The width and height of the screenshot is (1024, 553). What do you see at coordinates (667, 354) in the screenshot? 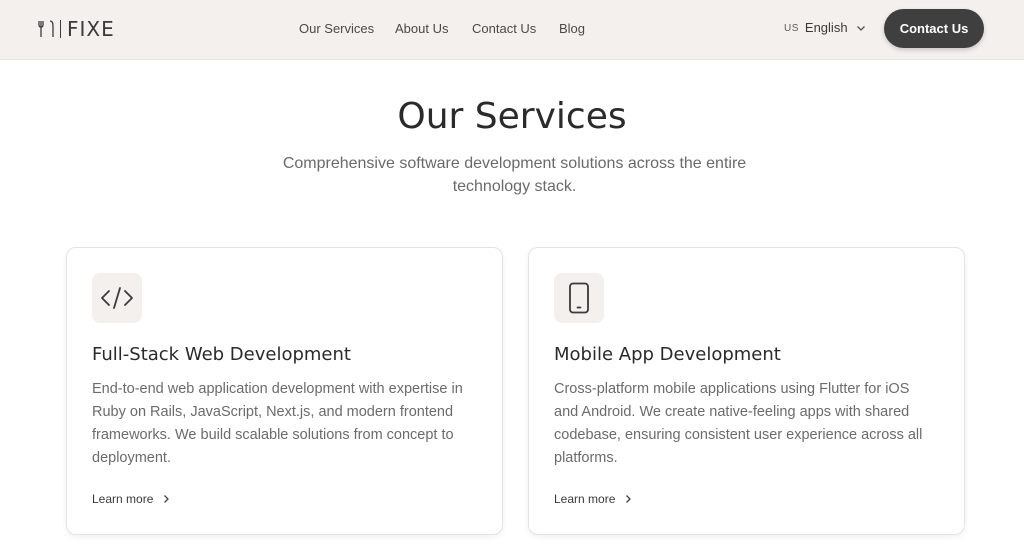
I see `service-title: Mobile App Development` at bounding box center [667, 354].